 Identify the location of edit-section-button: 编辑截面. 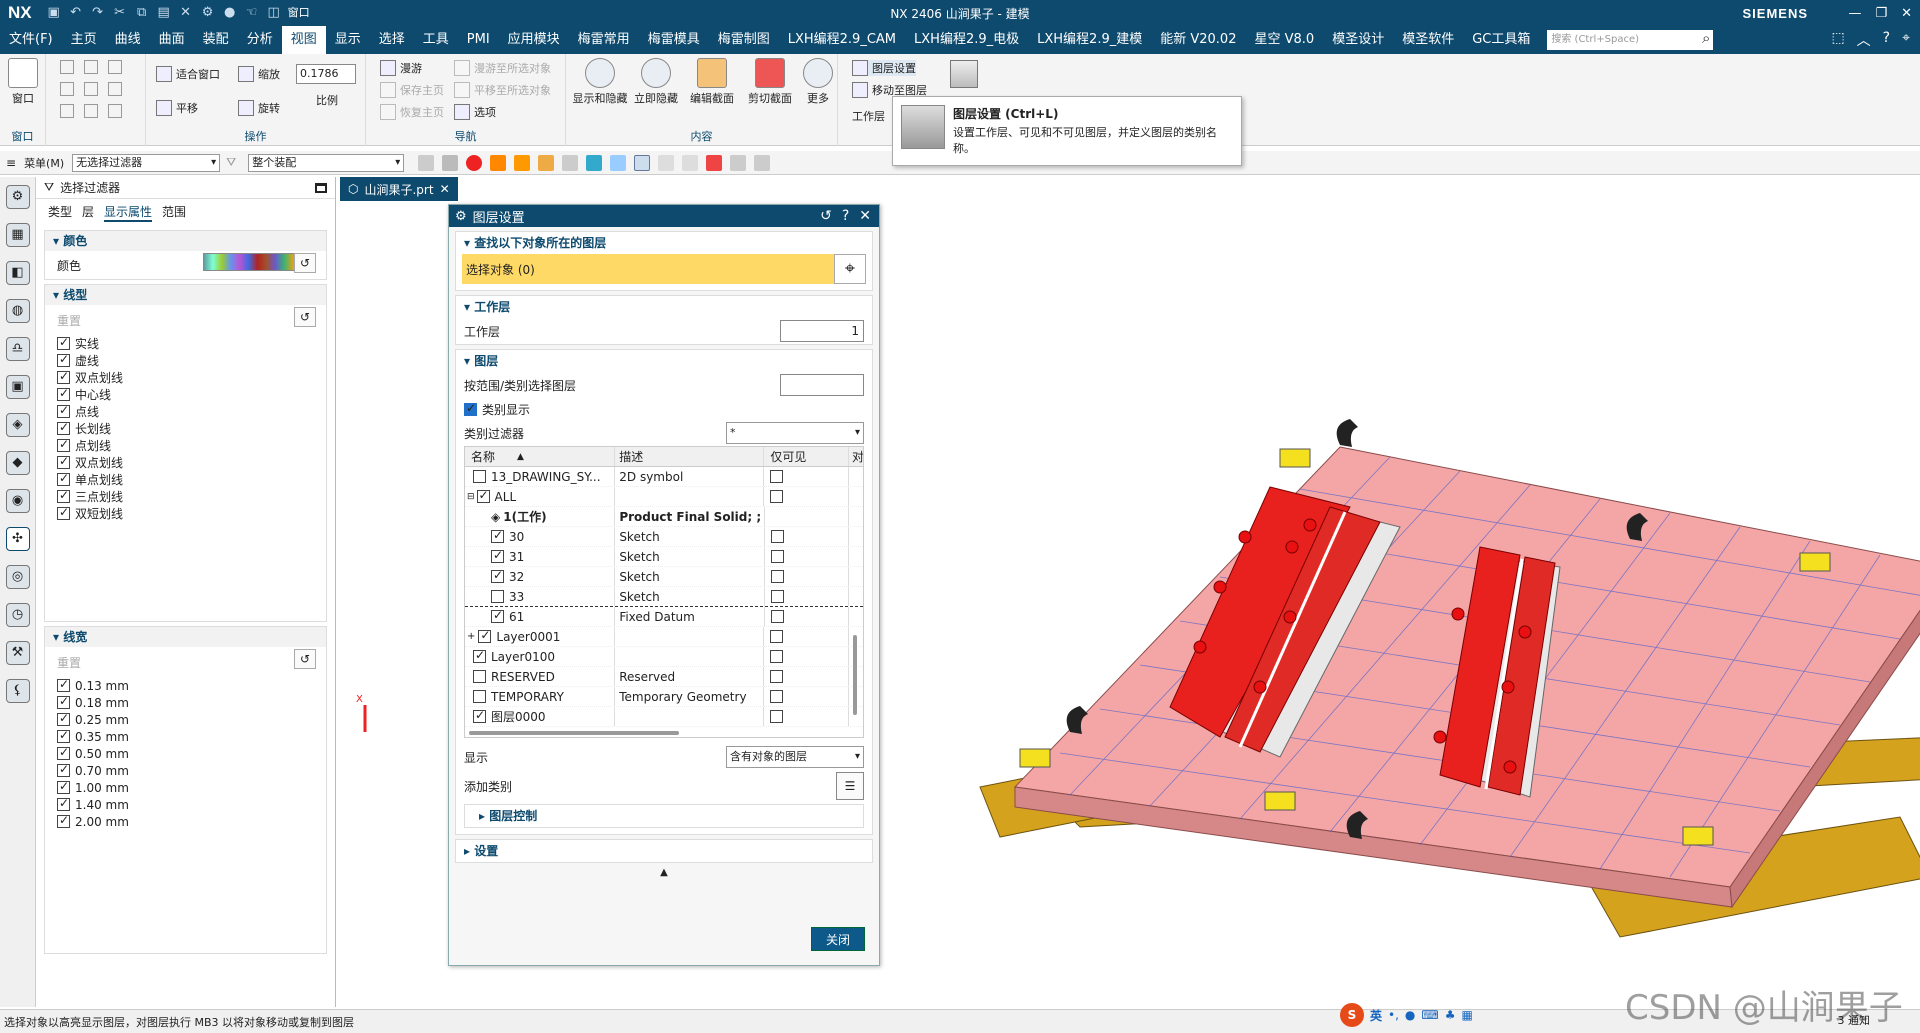
(712, 82).